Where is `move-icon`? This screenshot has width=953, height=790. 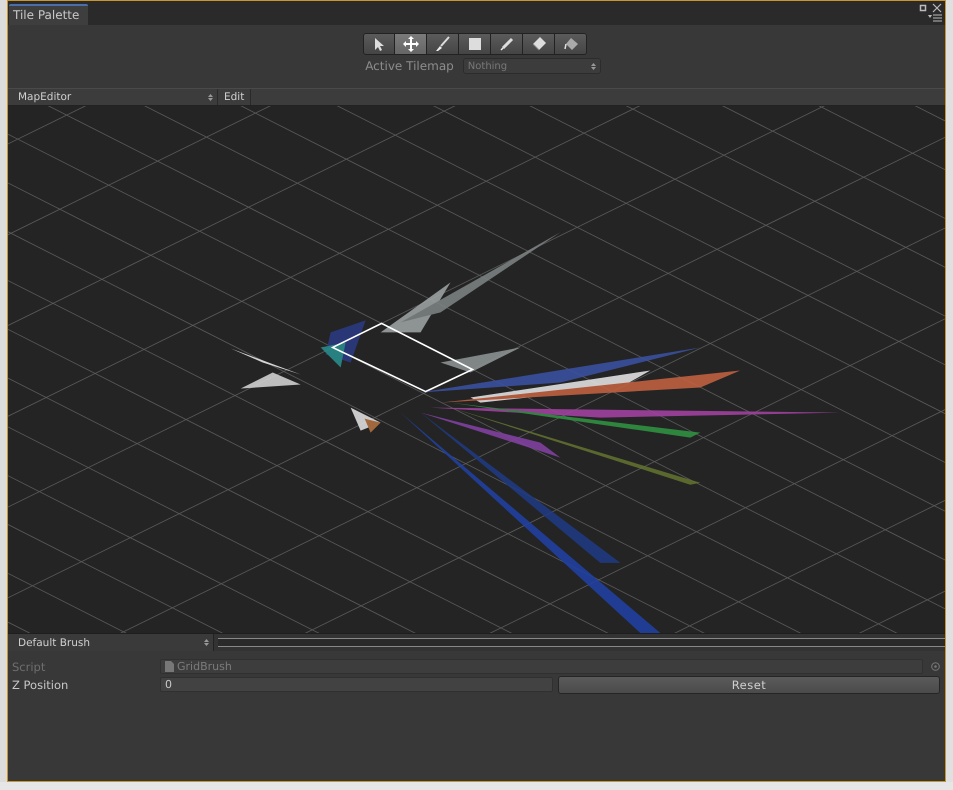 move-icon is located at coordinates (410, 44).